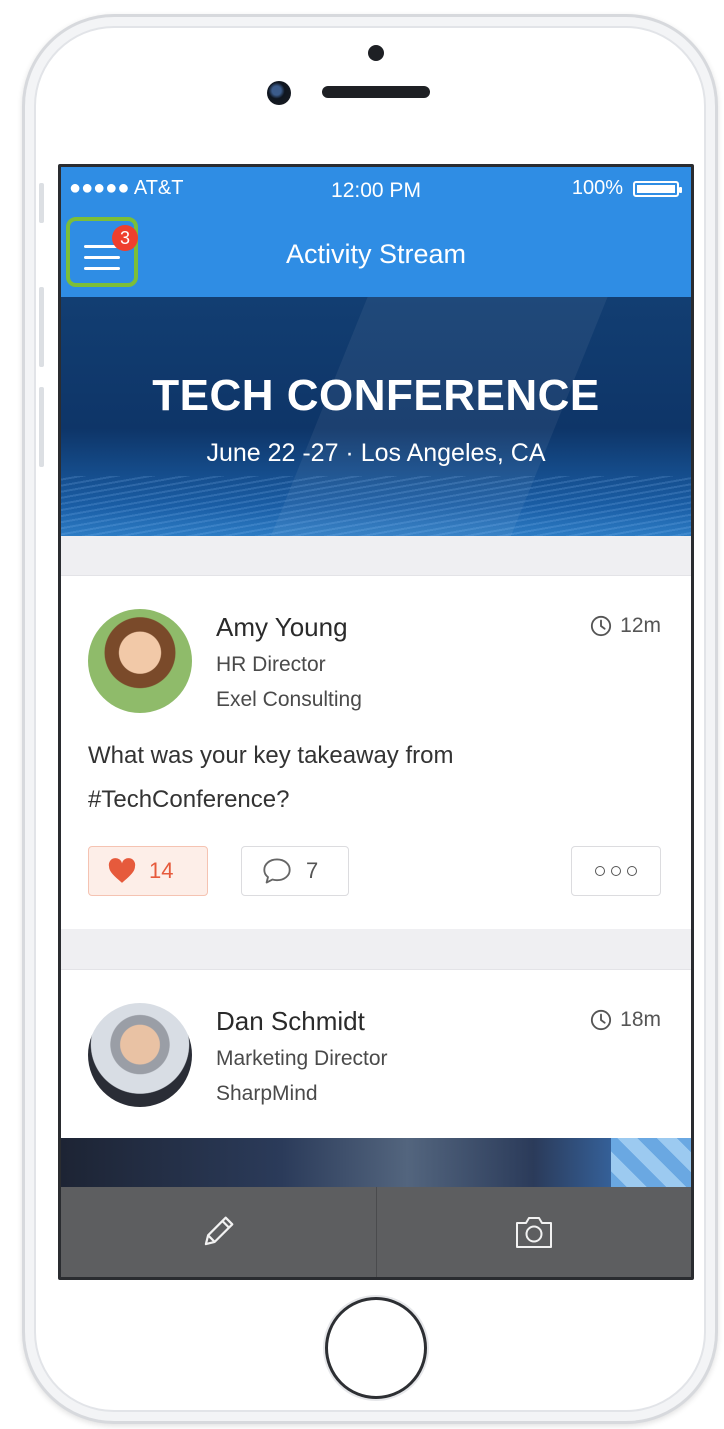 The width and height of the screenshot is (724, 1429). Describe the element at coordinates (290, 1021) in the screenshot. I see `author-name: Dan Schmidt` at that location.